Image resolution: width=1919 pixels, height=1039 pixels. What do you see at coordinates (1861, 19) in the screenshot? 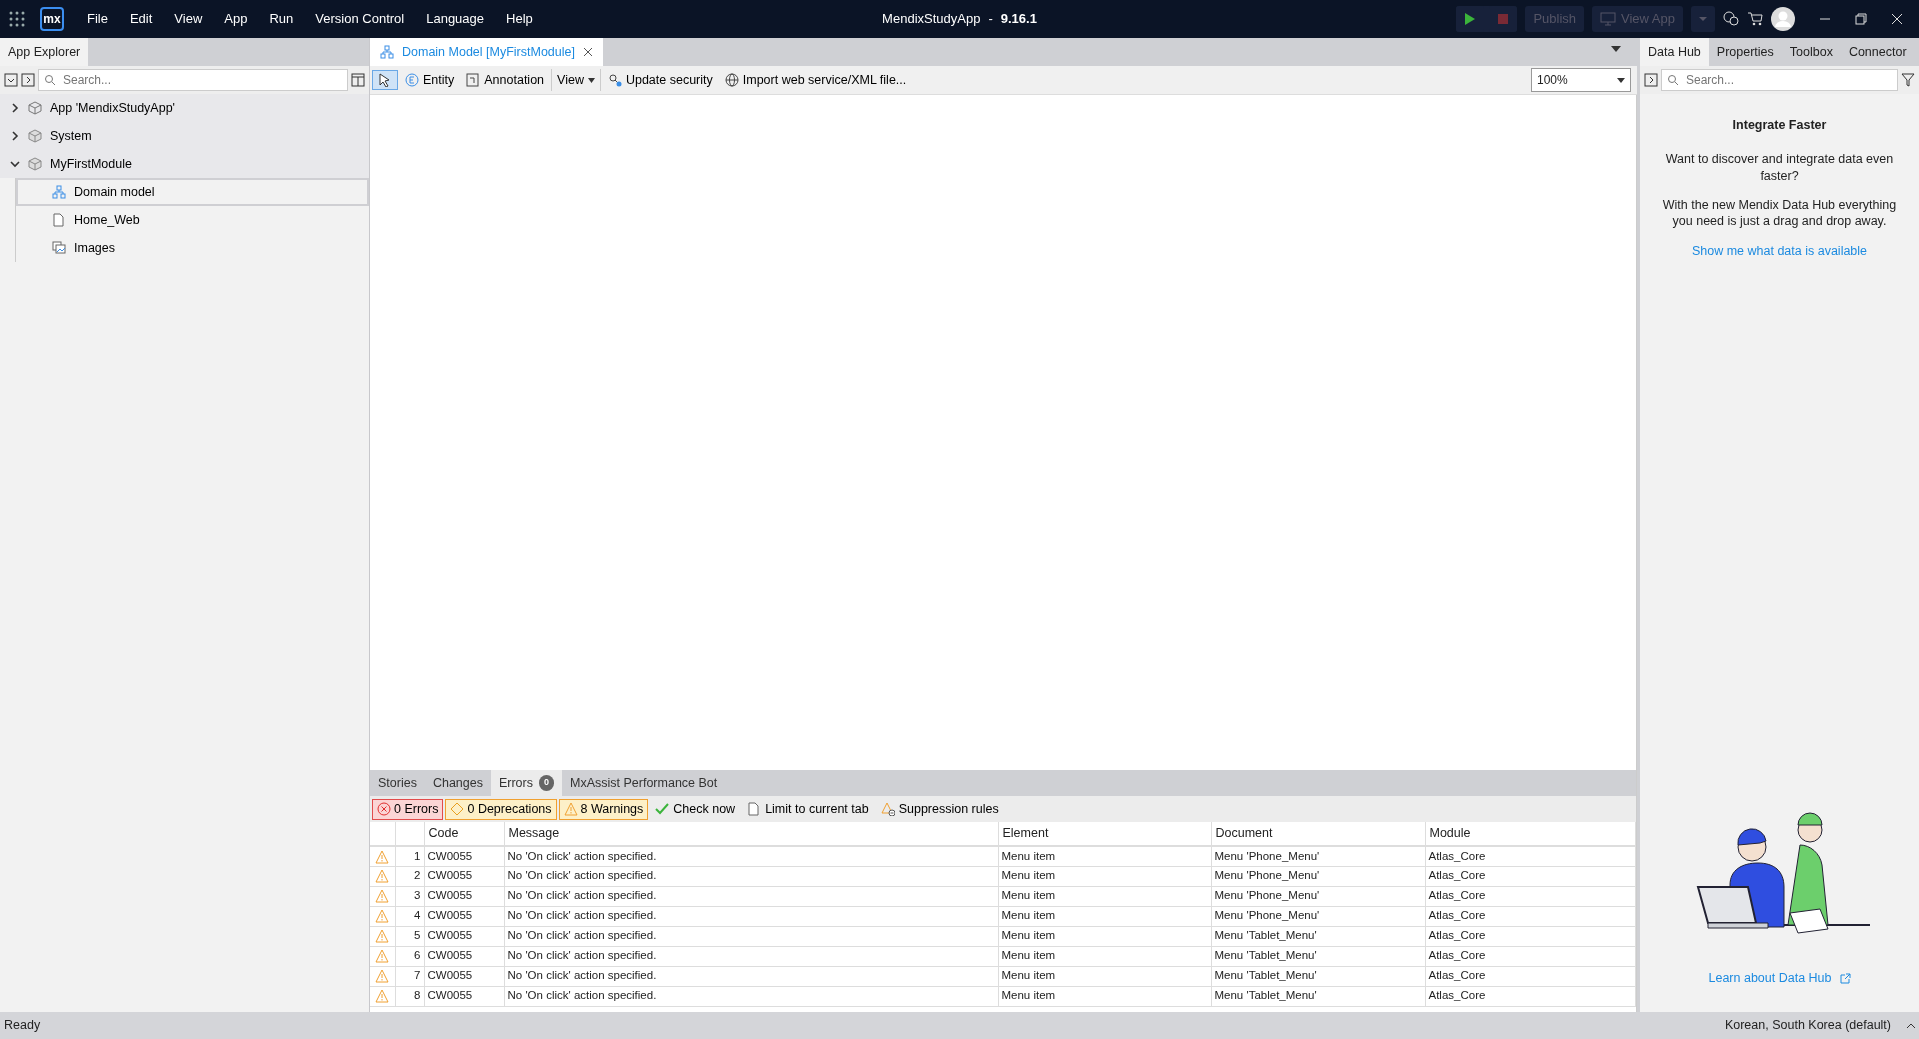
I see `restore-icon` at bounding box center [1861, 19].